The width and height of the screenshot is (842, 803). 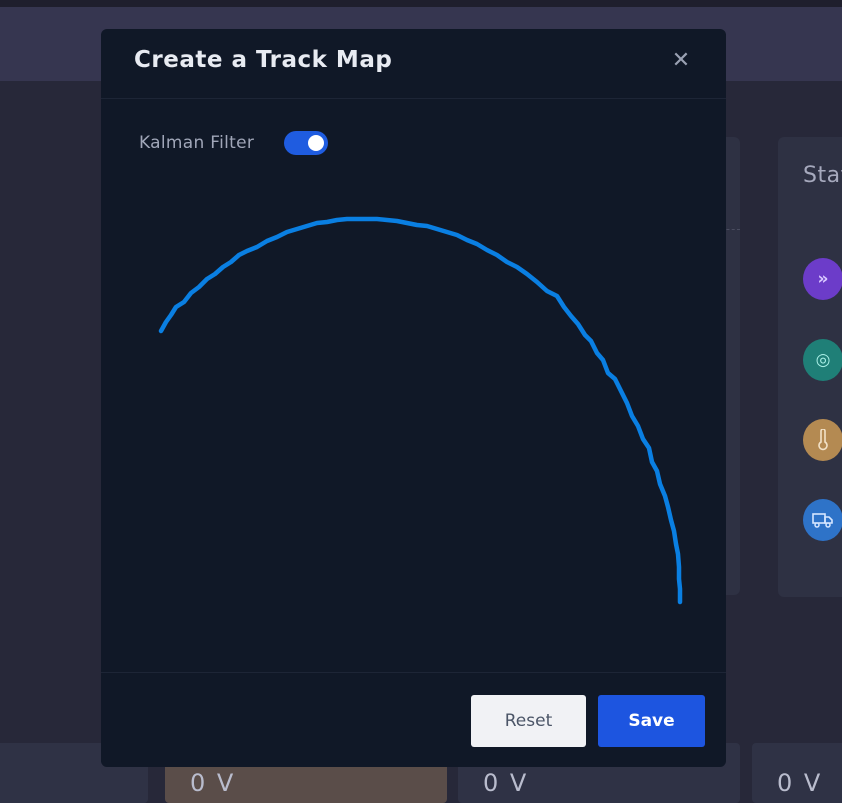 I want to click on target-icon: ◎, so click(x=822, y=360).